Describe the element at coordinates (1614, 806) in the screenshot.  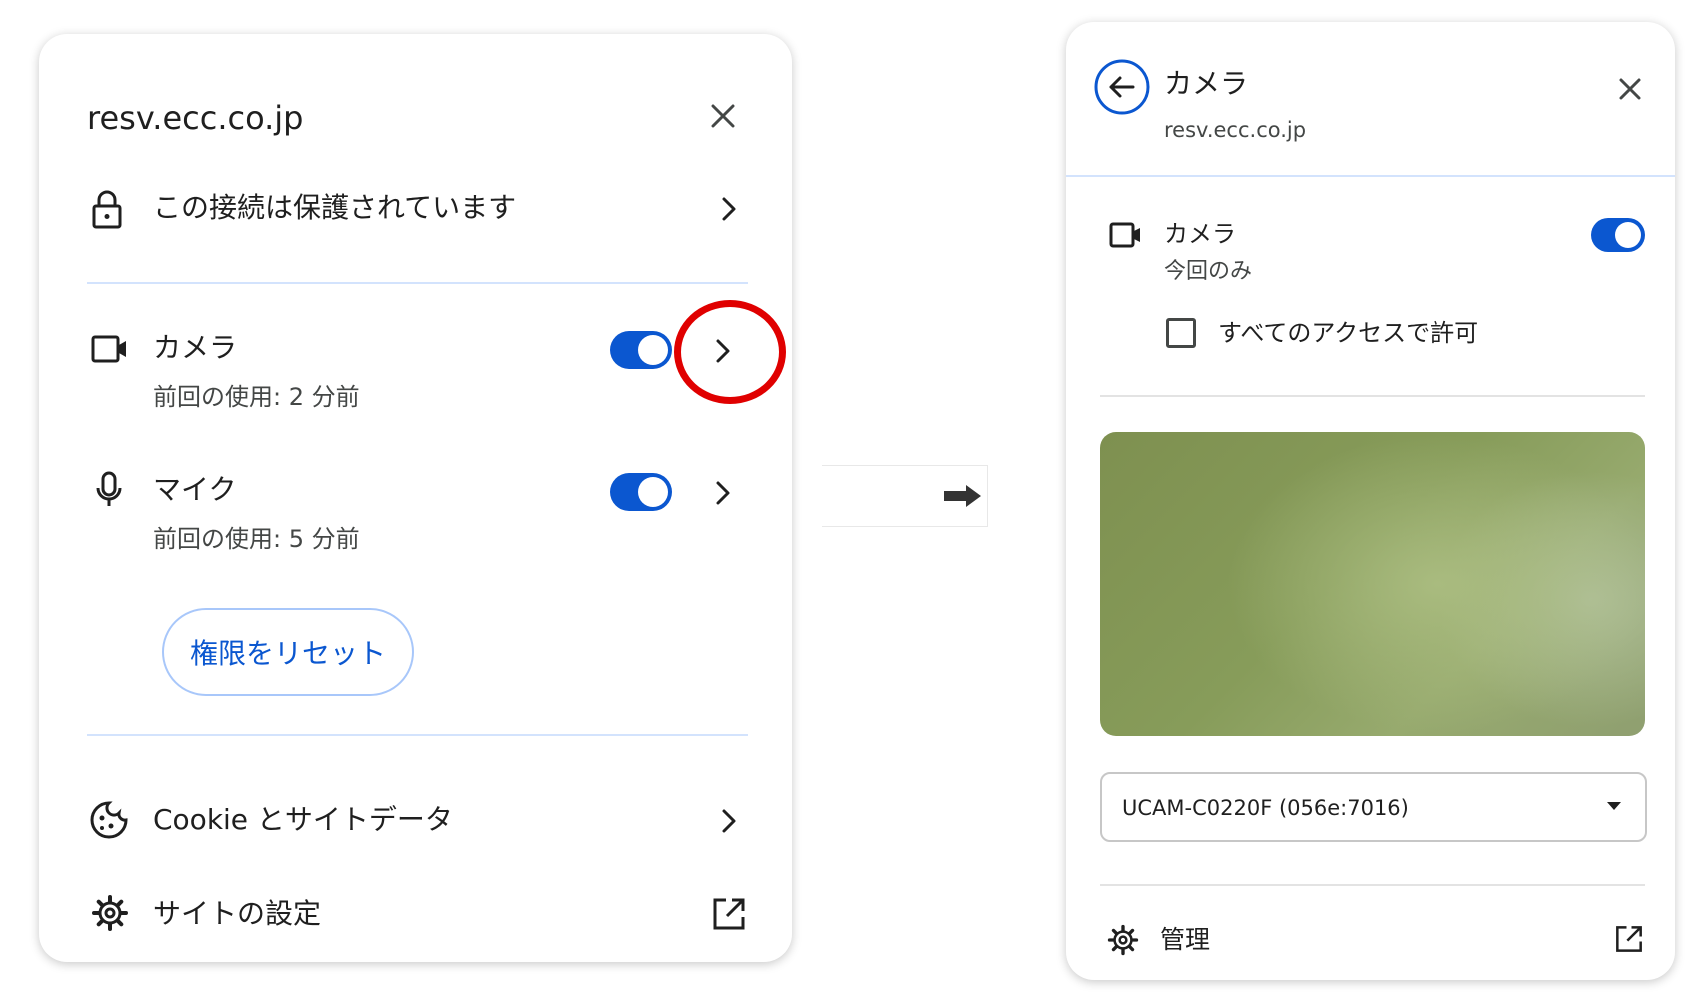
I see `dropdown-arrow-icon` at that location.